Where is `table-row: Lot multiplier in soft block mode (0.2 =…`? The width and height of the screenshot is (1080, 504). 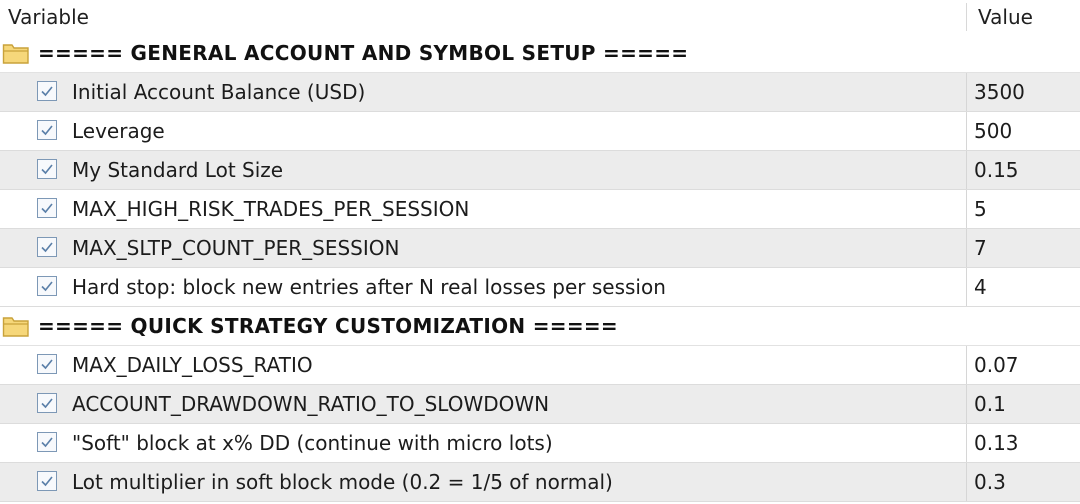
table-row: Lot multiplier in soft block mode (0.2 =… is located at coordinates (540, 482).